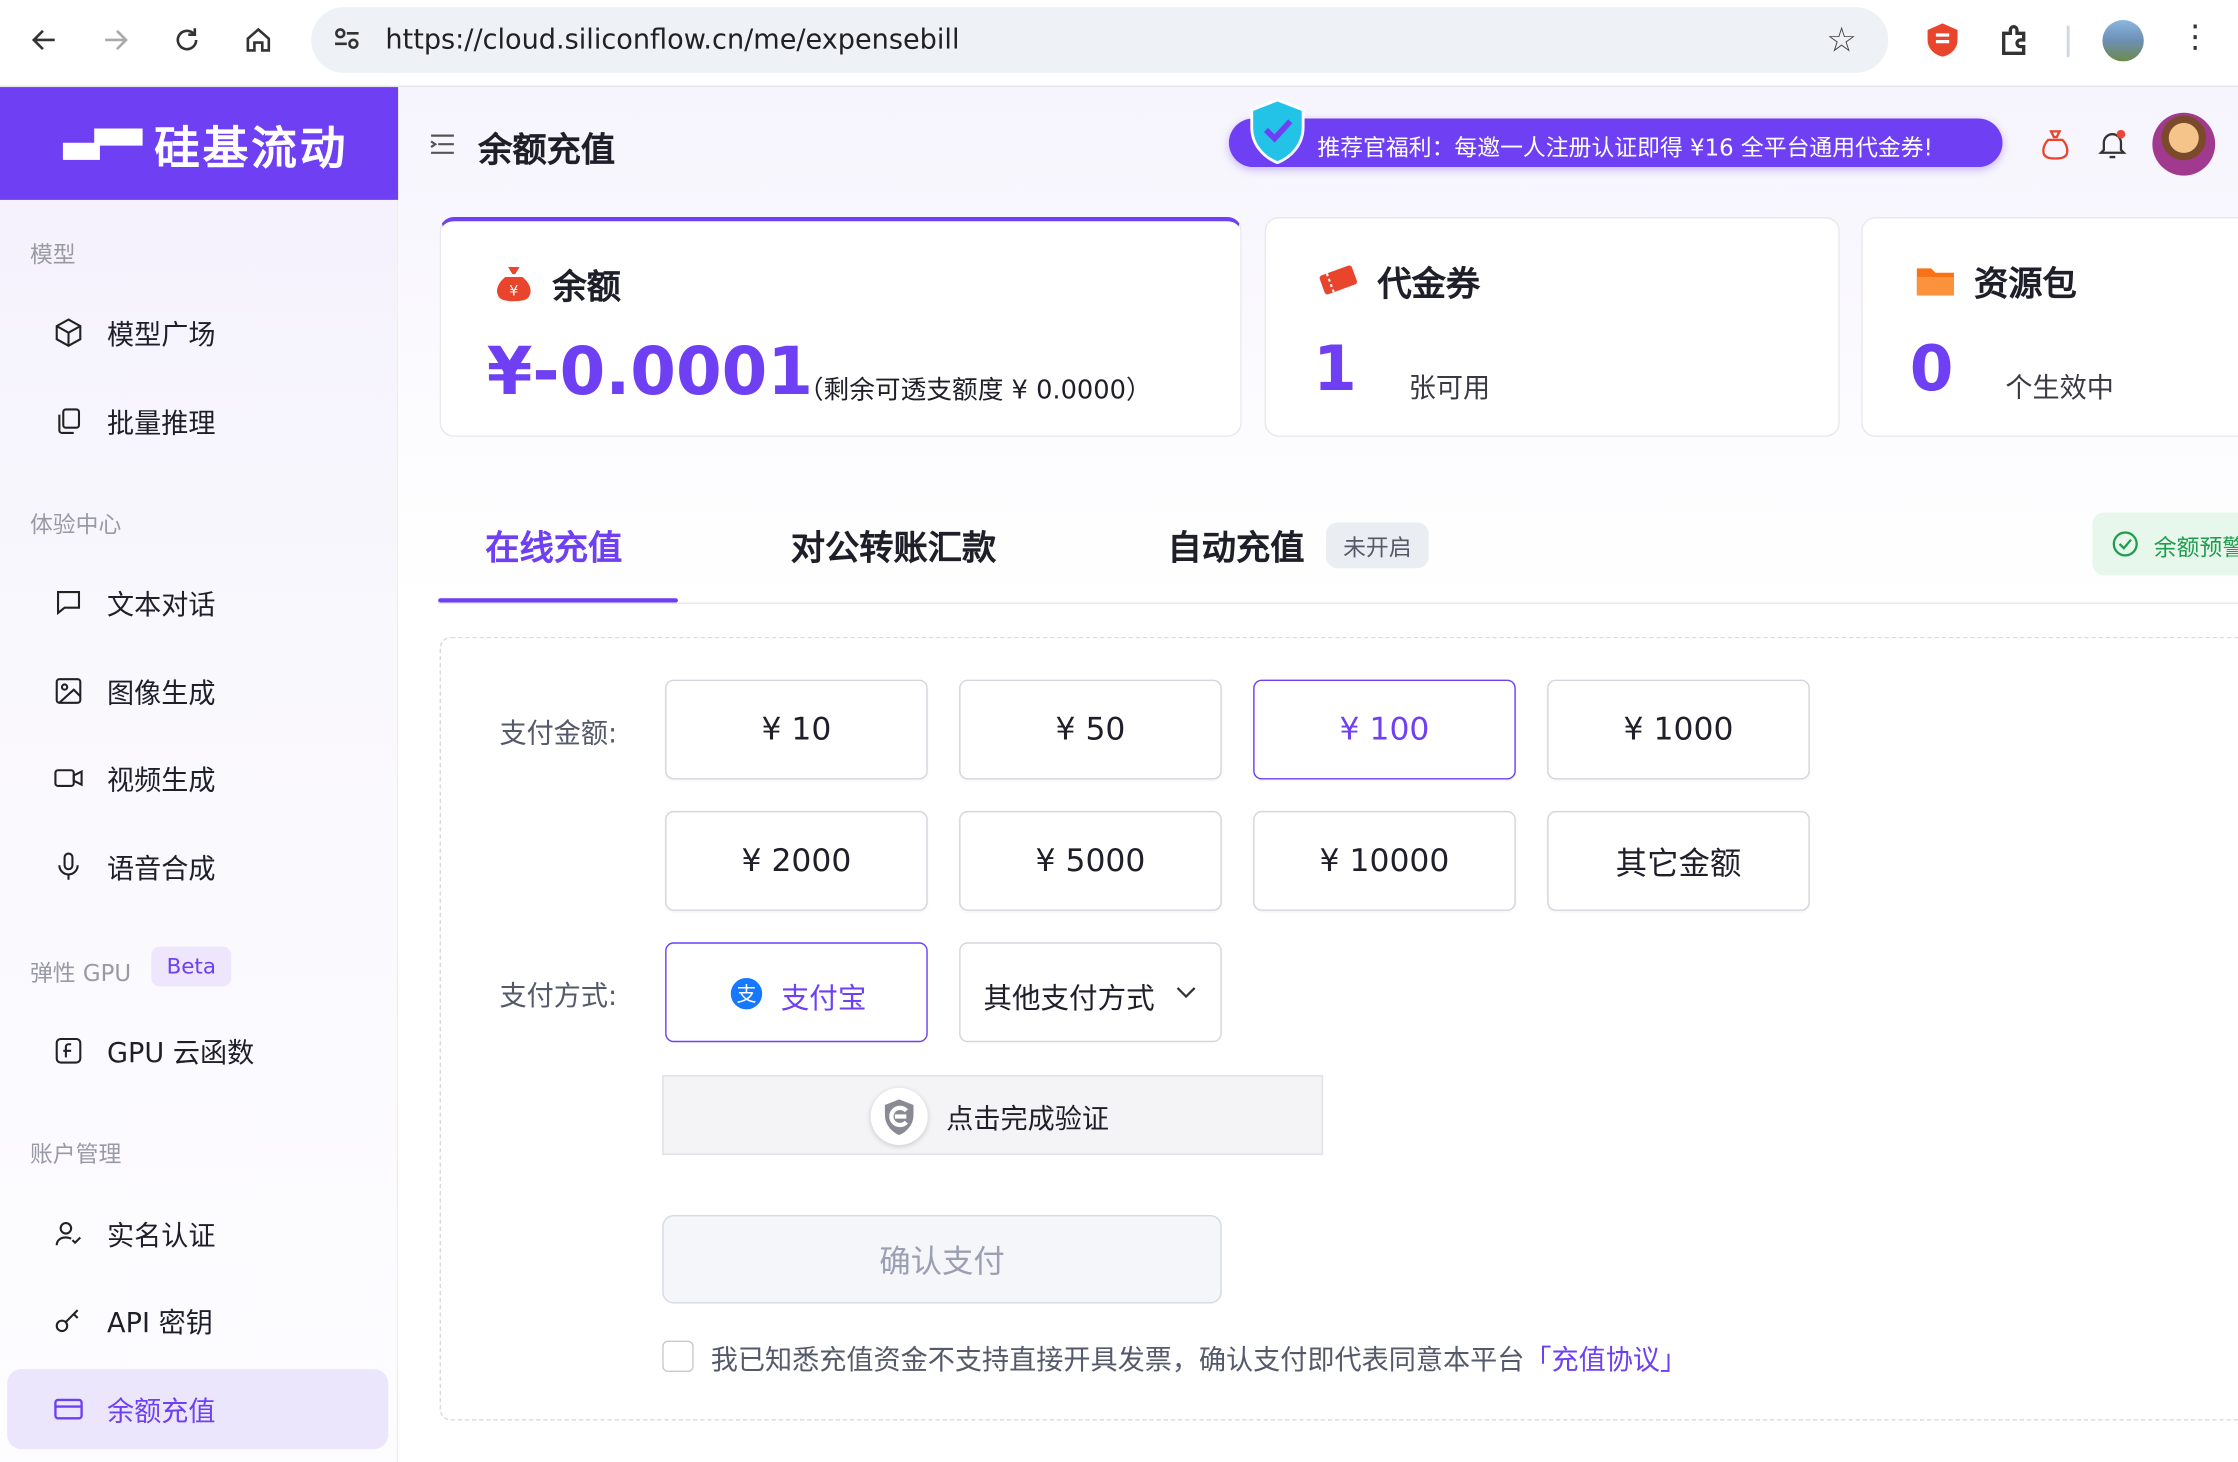 The width and height of the screenshot is (2238, 1462). I want to click on voucher-count: 1, so click(1335, 369).